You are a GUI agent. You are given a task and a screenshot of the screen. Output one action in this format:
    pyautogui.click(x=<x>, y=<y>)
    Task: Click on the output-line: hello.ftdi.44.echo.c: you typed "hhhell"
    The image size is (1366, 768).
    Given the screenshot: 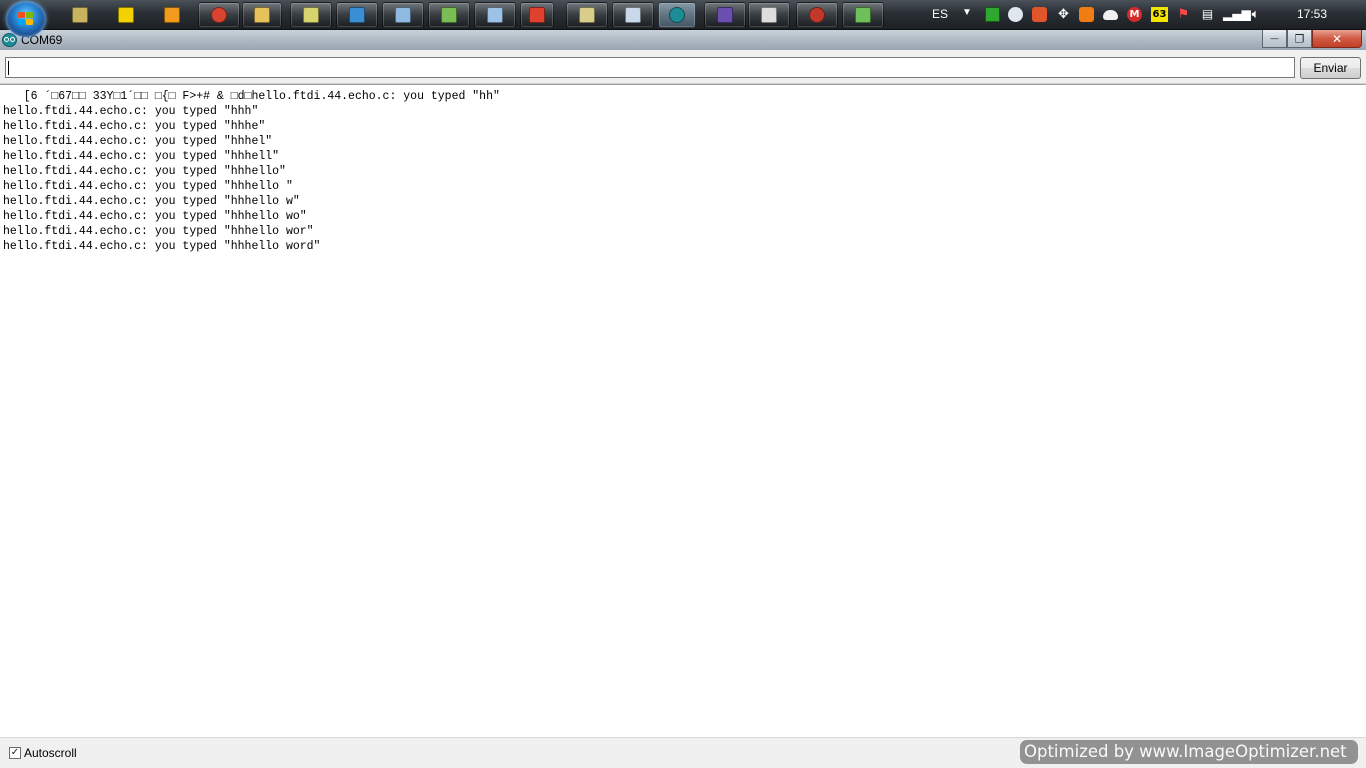 What is the action you would take?
    pyautogui.click(x=141, y=156)
    